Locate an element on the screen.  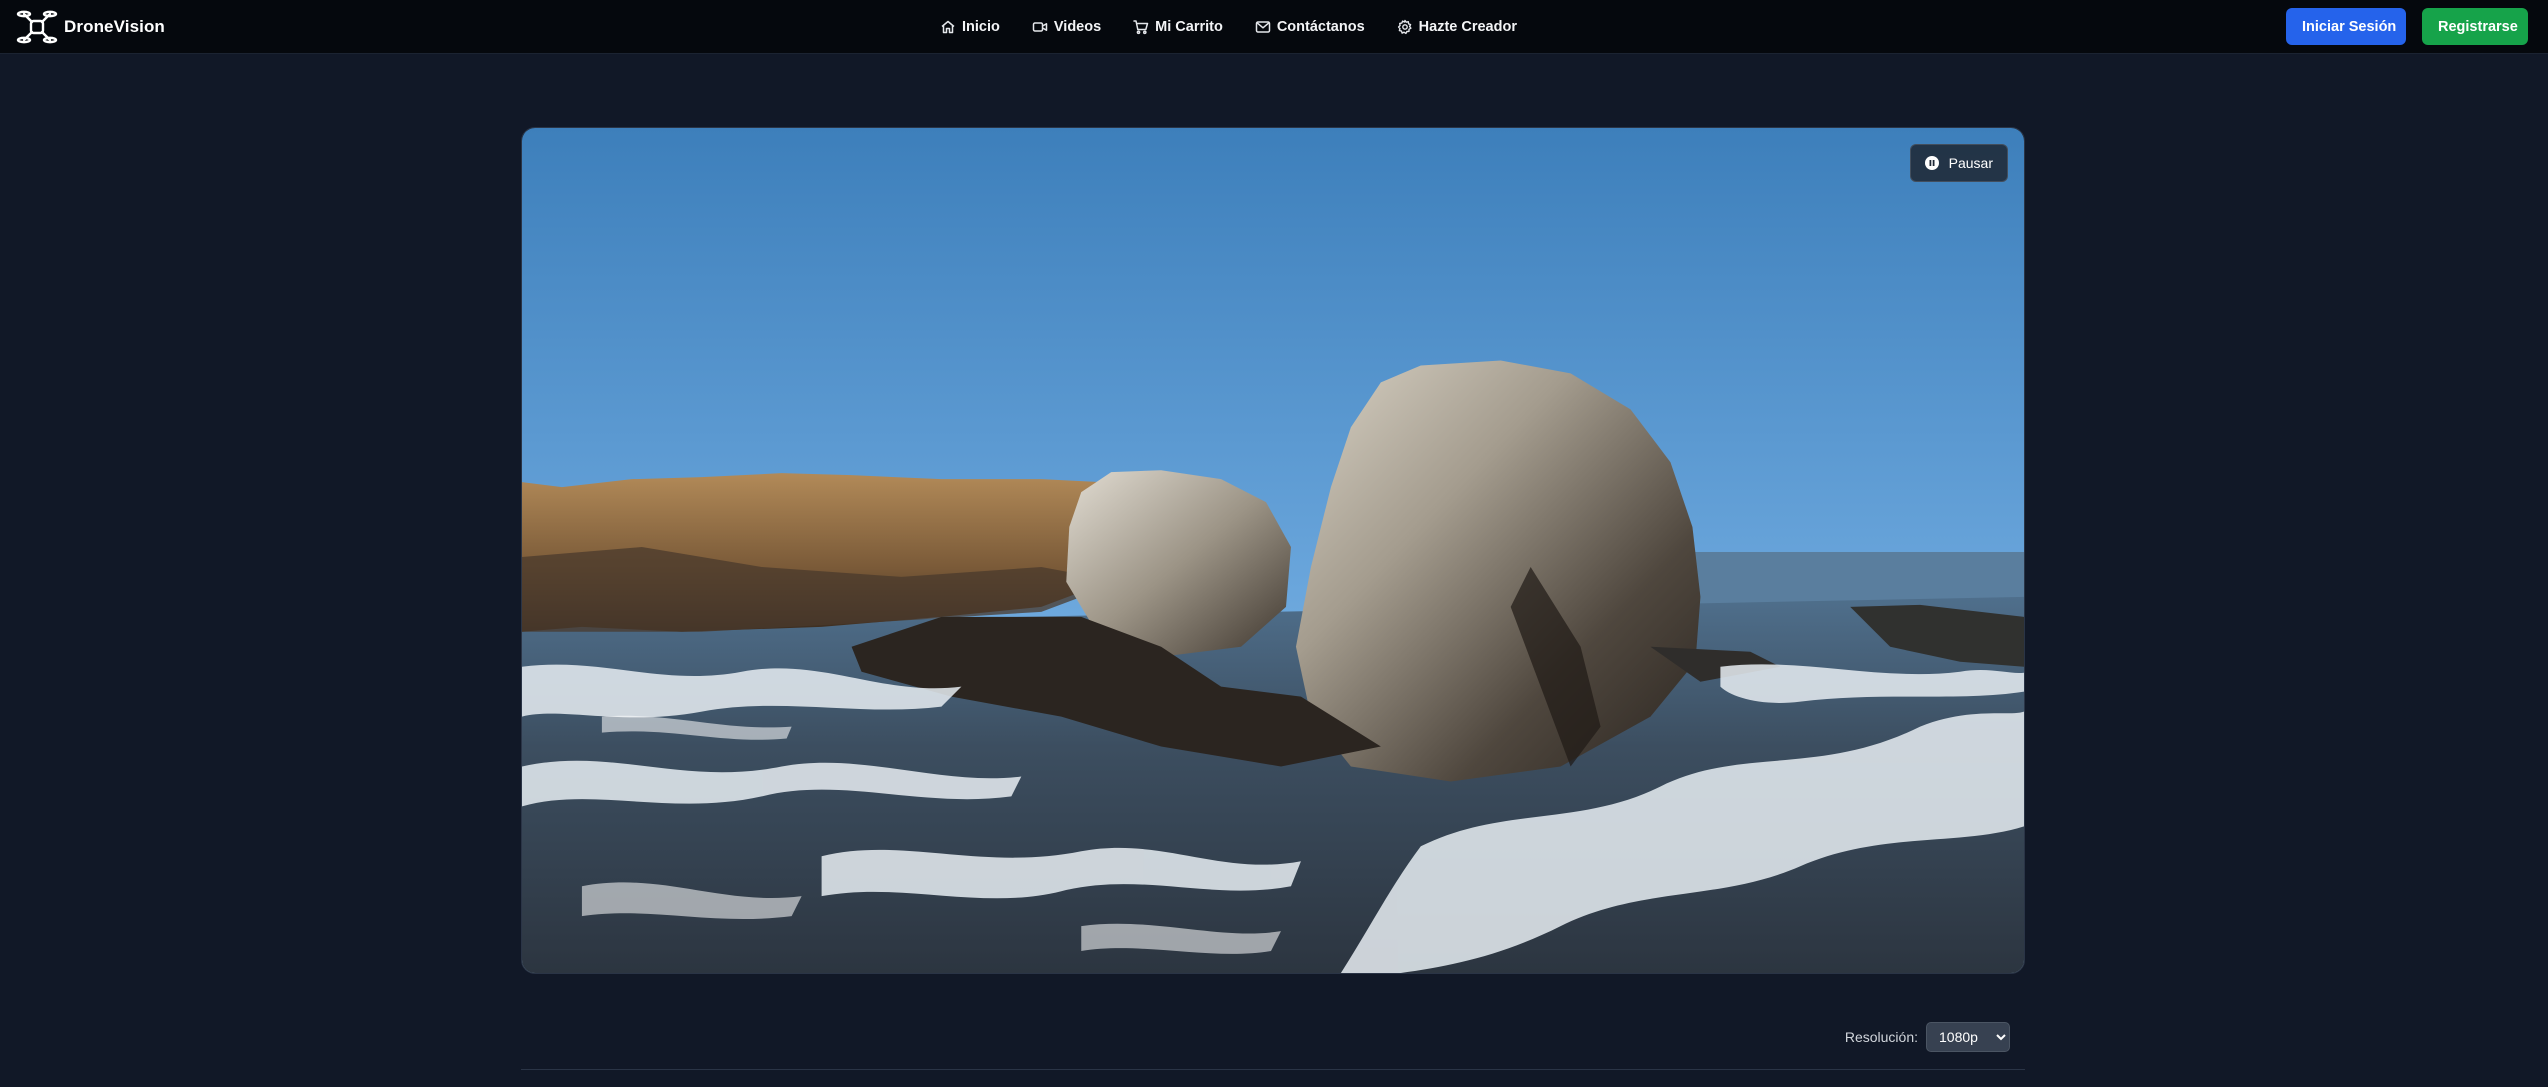
register-button: Registrarse is located at coordinates (2475, 26).